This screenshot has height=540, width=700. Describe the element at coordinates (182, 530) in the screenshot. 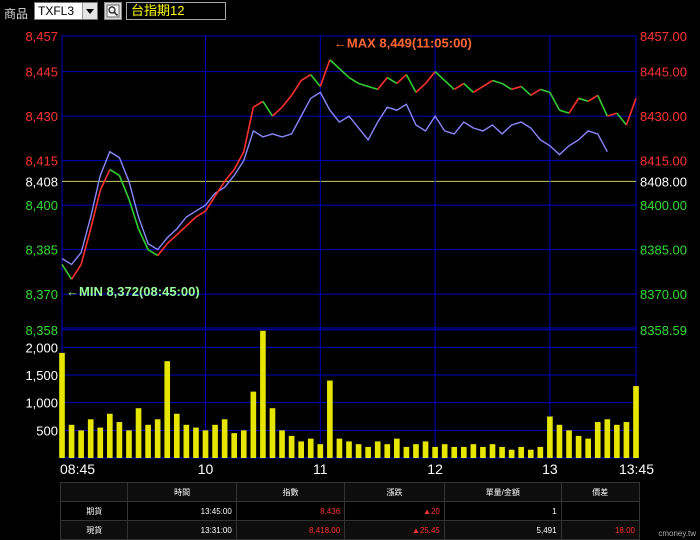

I see `row-time: 13:31:00` at that location.